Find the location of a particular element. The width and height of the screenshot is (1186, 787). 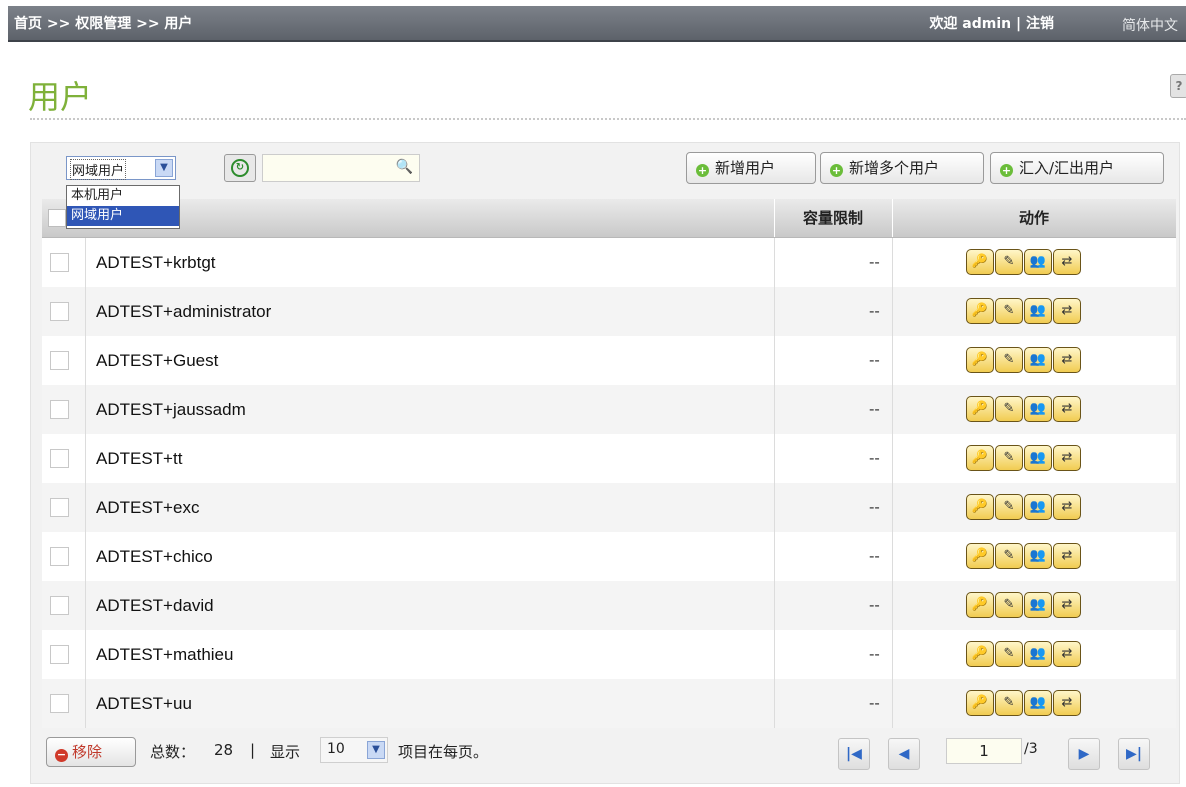

last-page-icon: ▶| is located at coordinates (1134, 754).